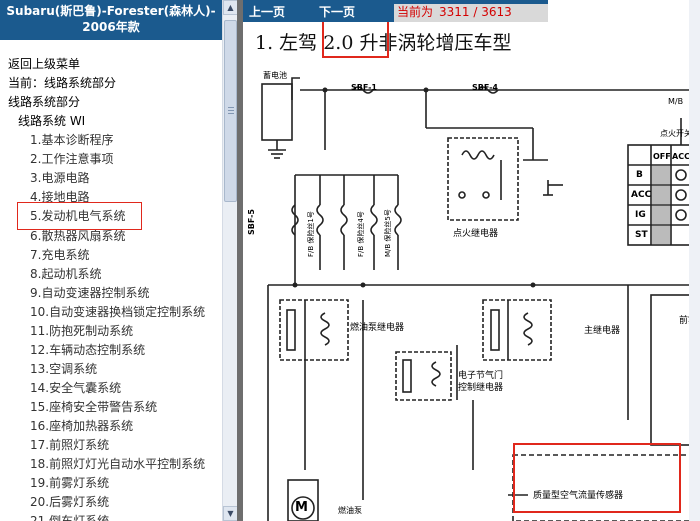  What do you see at coordinates (676, 133) in the screenshot?
I see `ignition-switch-label: 点火开关` at bounding box center [676, 133].